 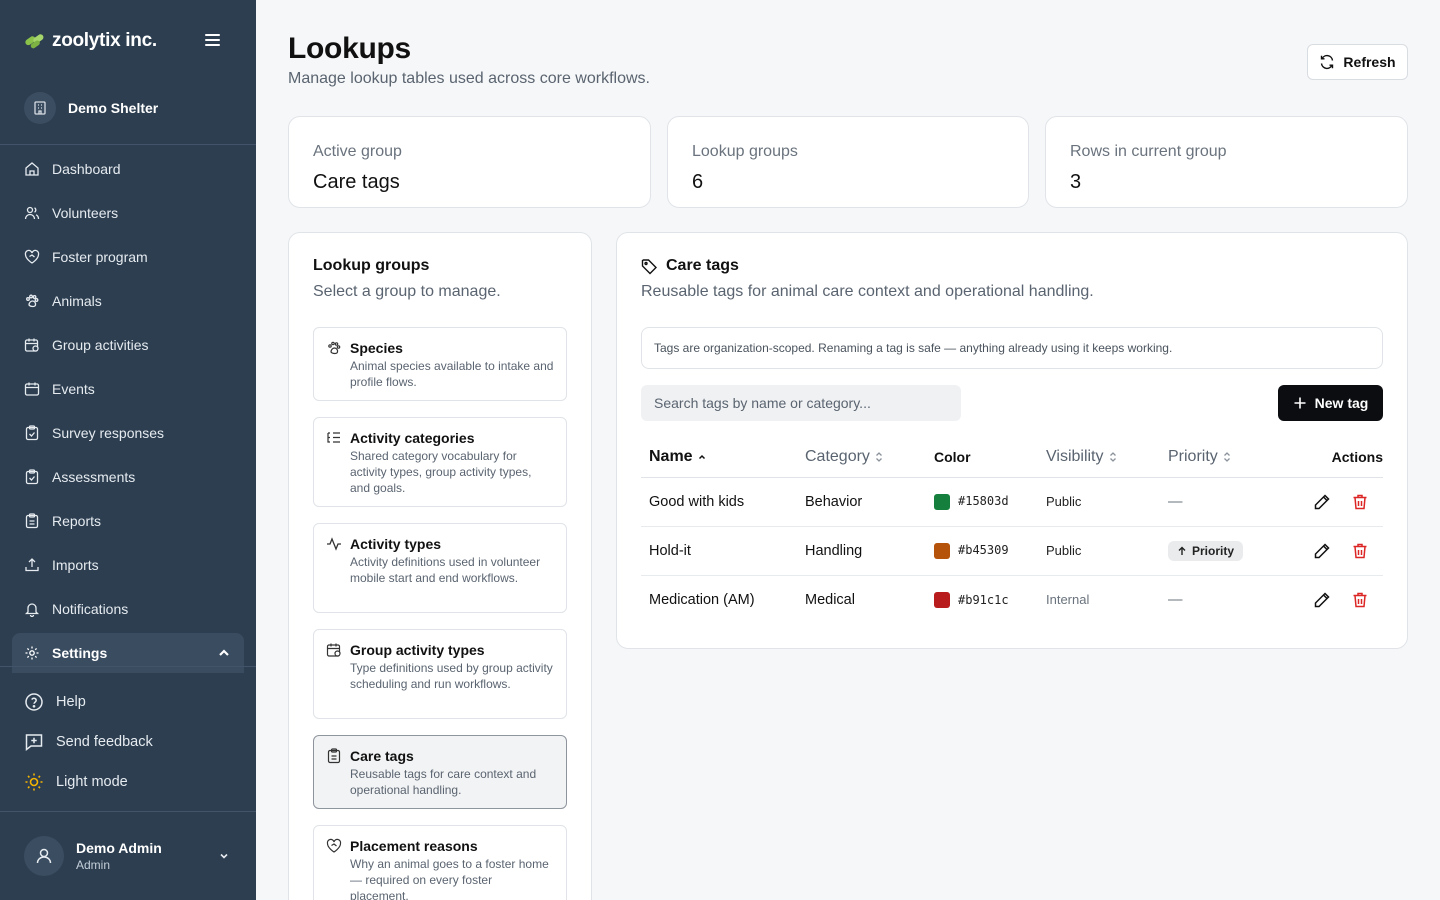 I want to click on stat-label: Active group, so click(x=357, y=151).